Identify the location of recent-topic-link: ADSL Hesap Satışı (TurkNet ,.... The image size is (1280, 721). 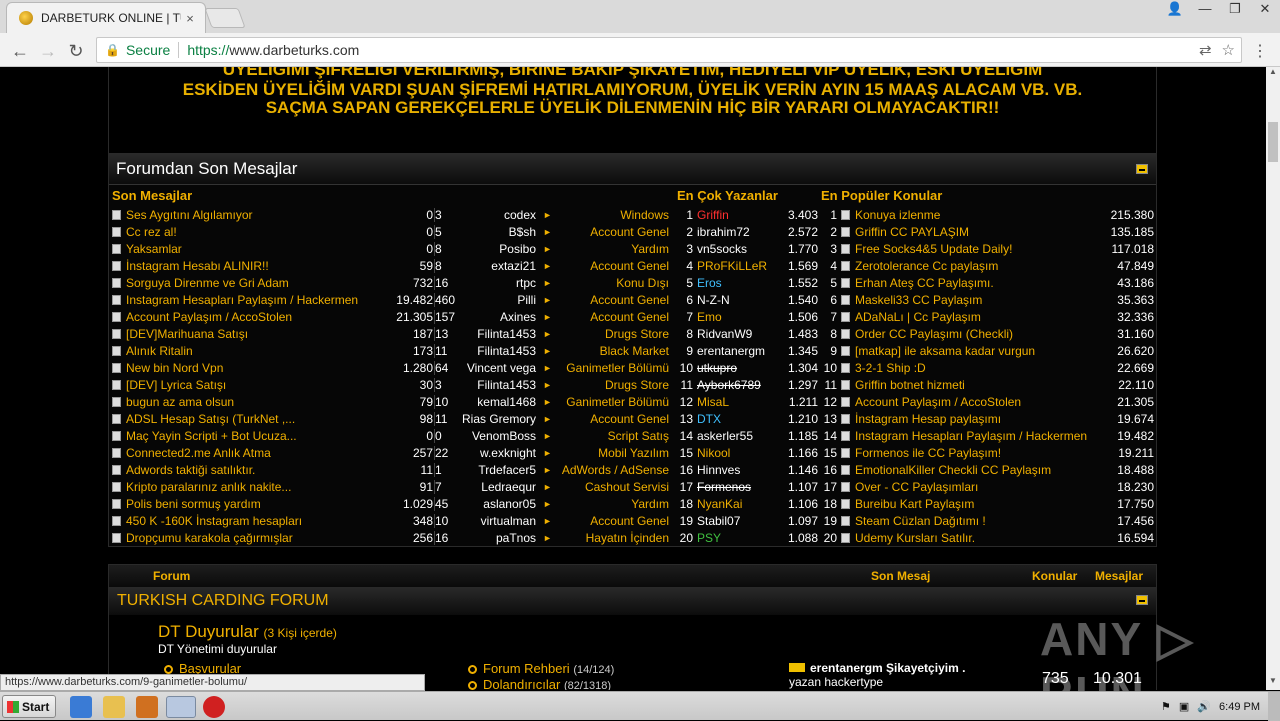
(255, 419).